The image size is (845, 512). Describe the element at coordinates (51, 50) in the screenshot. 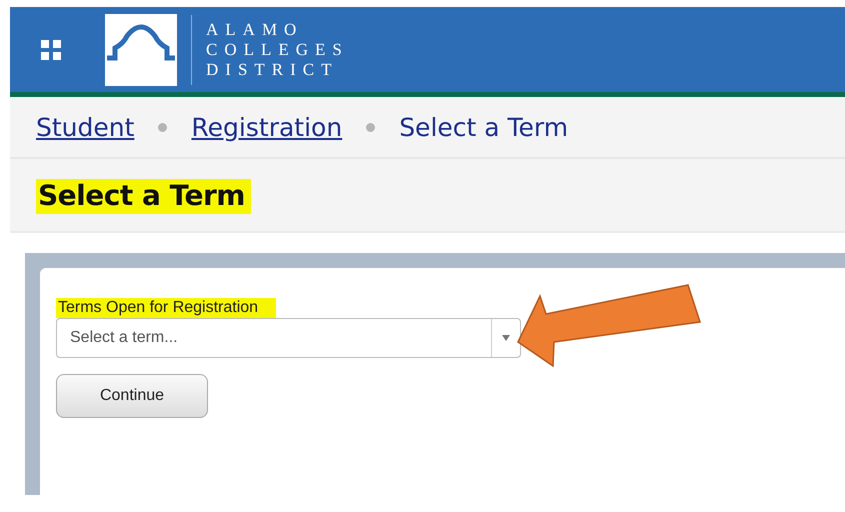

I see `apps-grid-icon` at that location.